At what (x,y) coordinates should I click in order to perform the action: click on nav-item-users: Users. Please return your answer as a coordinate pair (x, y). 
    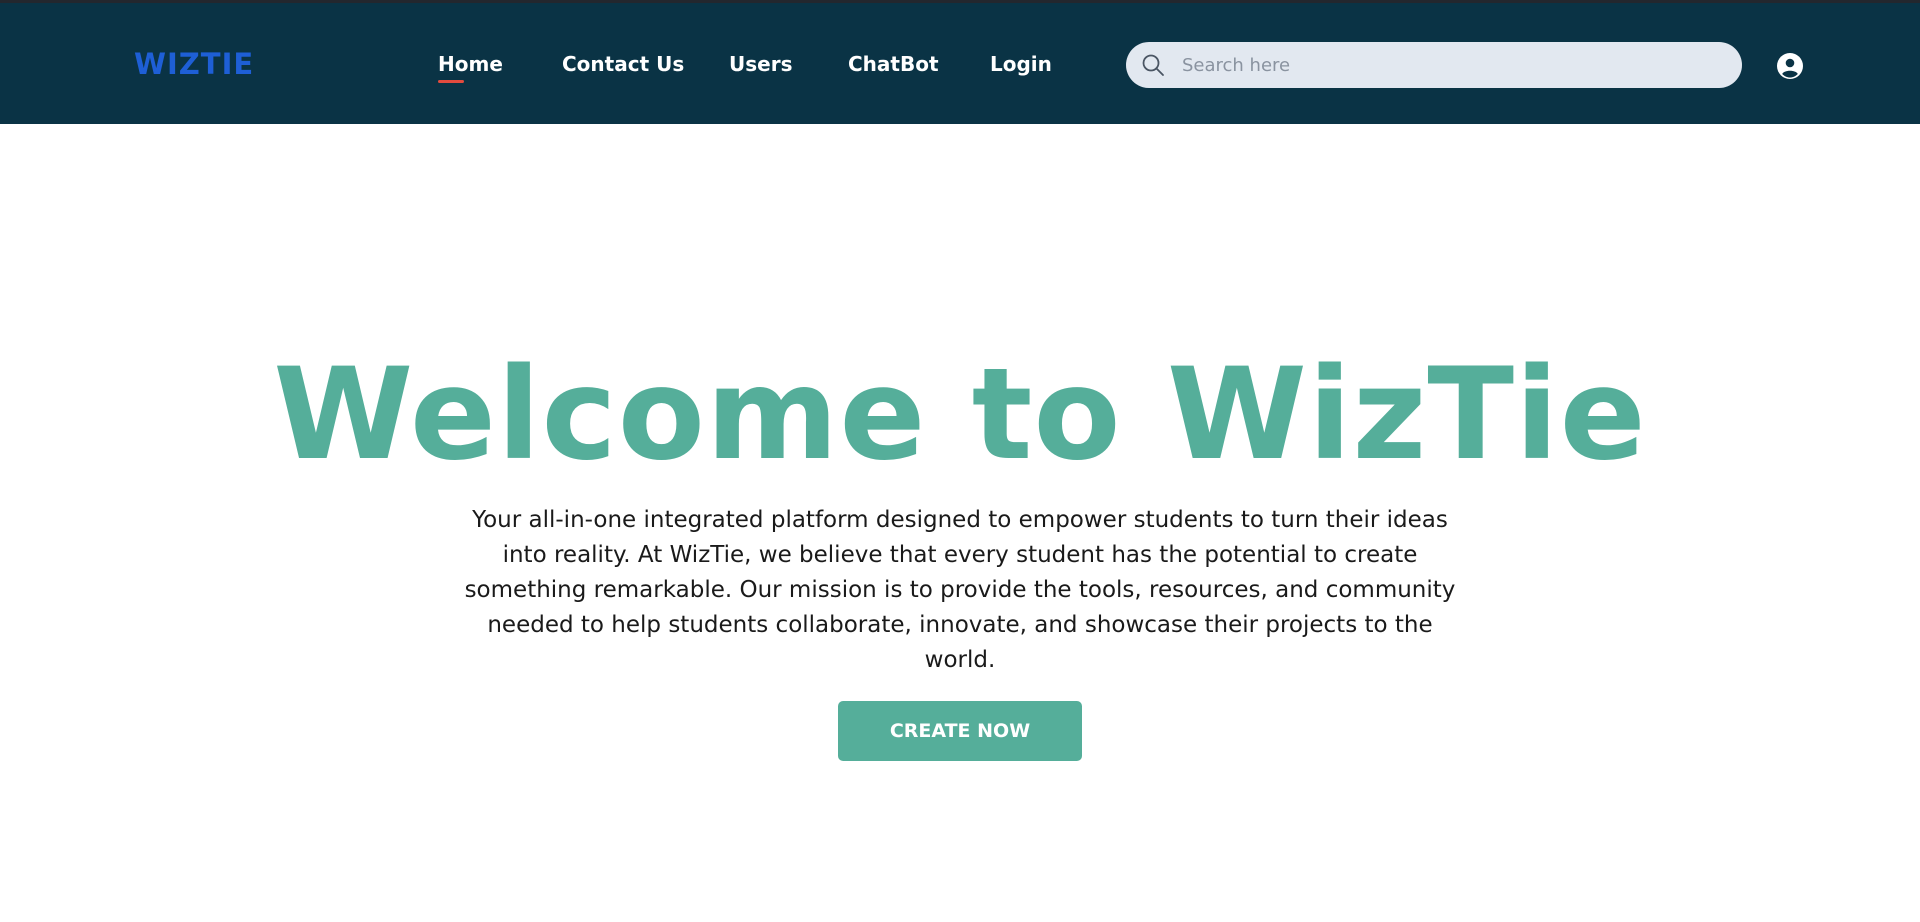
    Looking at the image, I should click on (760, 64).